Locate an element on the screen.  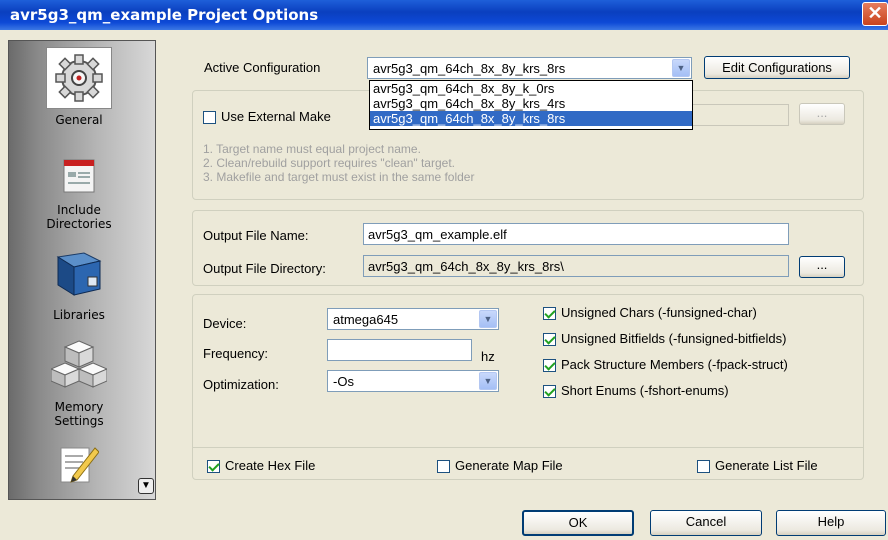
sidebar-scroll-down-button: ▼ is located at coordinates (146, 486).